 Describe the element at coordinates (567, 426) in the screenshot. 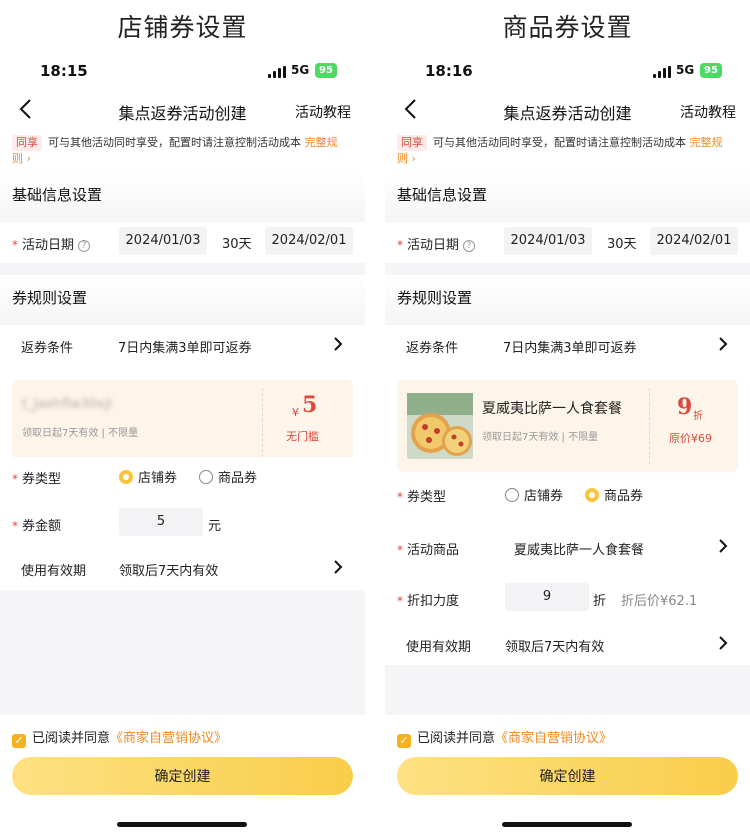

I see `coupon-preview-card: 夏威夷比萨一人食套餐 领取日起7天有效 | 不限量 9 折 原价¥69` at that location.